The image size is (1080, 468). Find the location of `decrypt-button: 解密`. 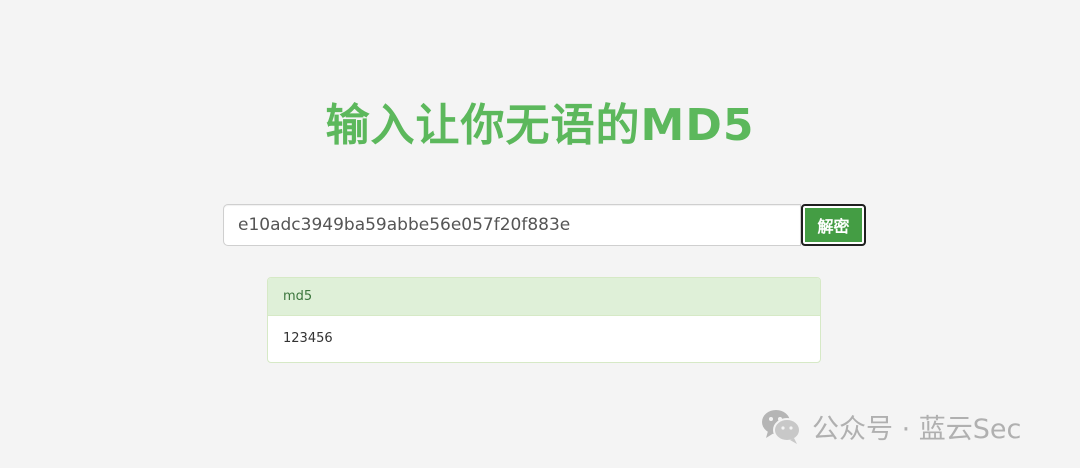

decrypt-button: 解密 is located at coordinates (833, 225).